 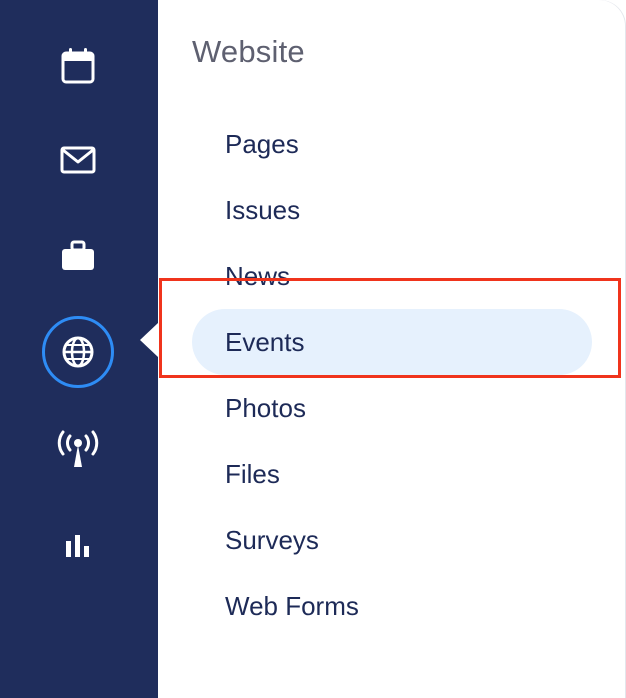 I want to click on sidebar-item-mail, so click(x=78, y=160).